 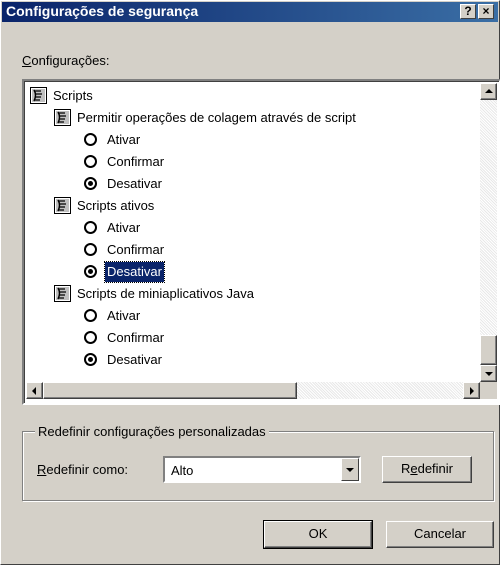 What do you see at coordinates (488, 350) in the screenshot?
I see `vertical-scroll-thumb` at bounding box center [488, 350].